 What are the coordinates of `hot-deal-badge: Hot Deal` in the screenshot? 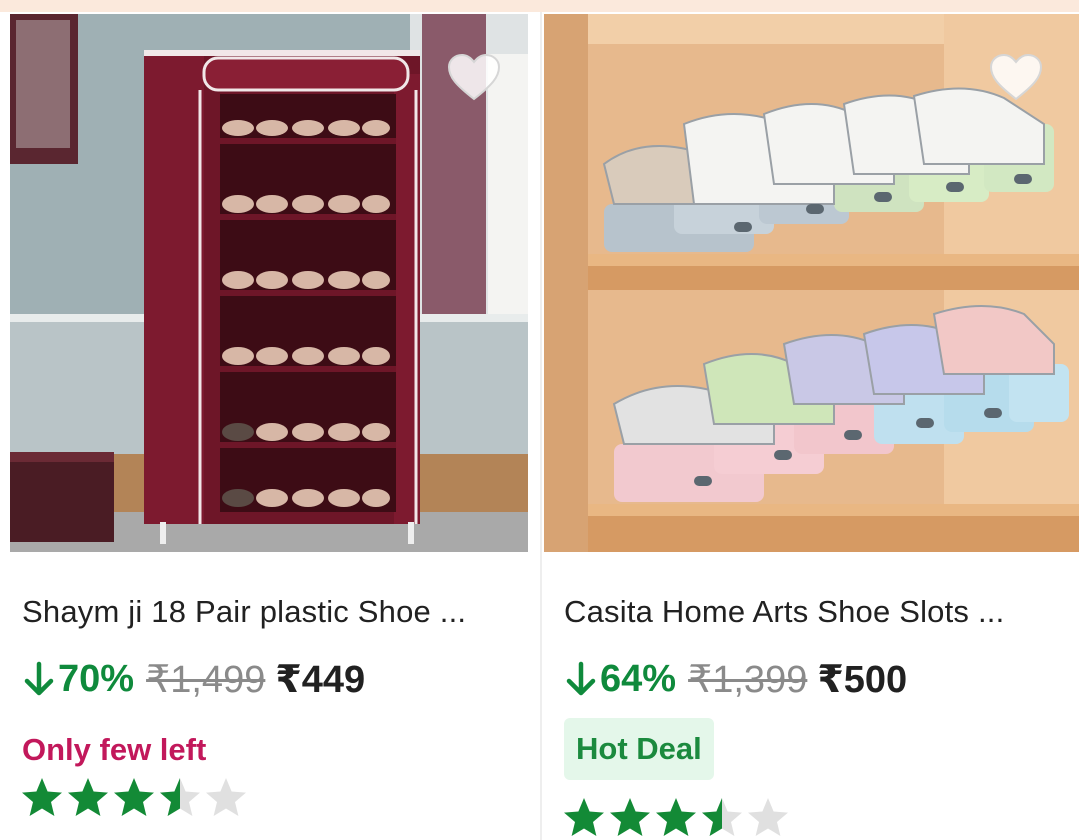 It's located at (639, 749).